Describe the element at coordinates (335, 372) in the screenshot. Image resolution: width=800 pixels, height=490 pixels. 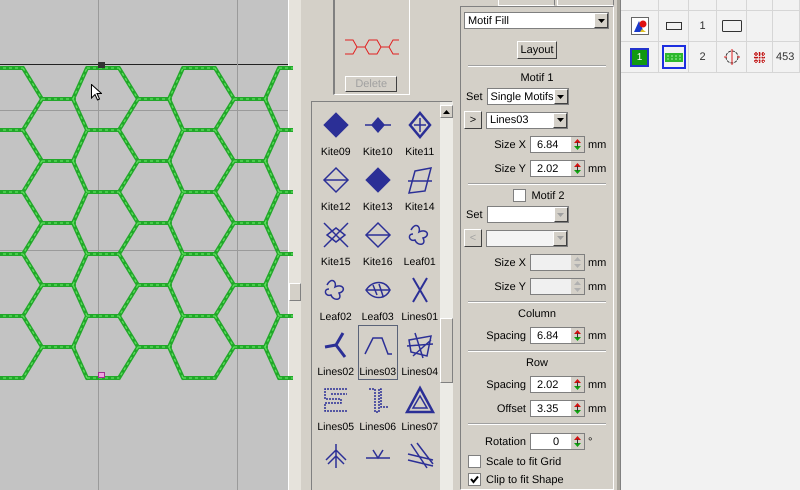
I see `motif-name: Lines02` at that location.